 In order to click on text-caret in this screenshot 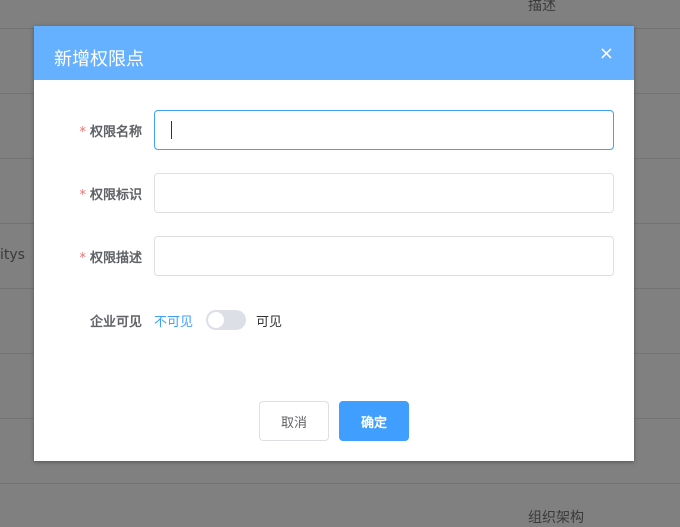, I will do `click(171, 130)`.